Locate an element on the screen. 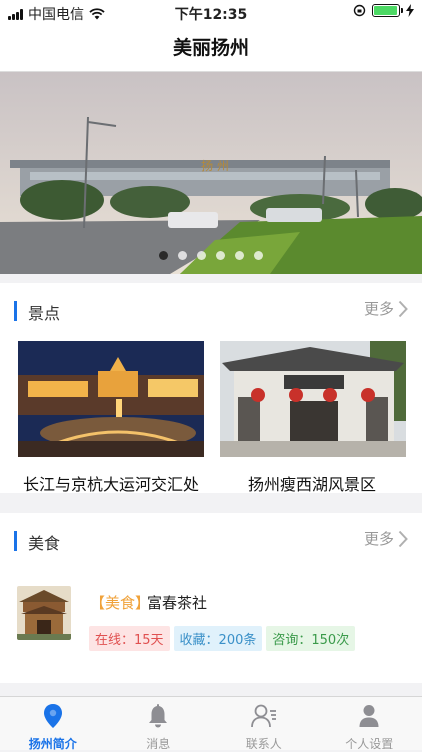 This screenshot has width=422, height=752. scenic-image-slender-west-lake is located at coordinates (313, 399).